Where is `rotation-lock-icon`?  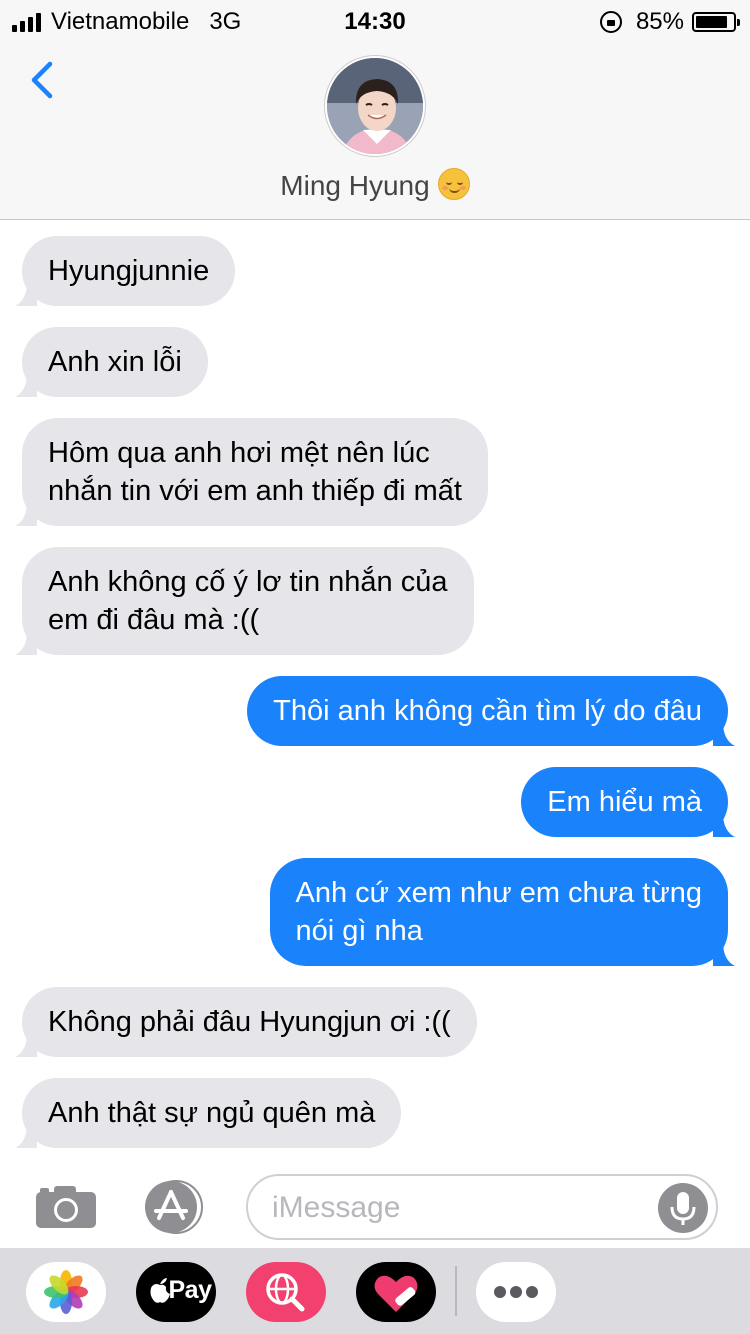 rotation-lock-icon is located at coordinates (610, 22).